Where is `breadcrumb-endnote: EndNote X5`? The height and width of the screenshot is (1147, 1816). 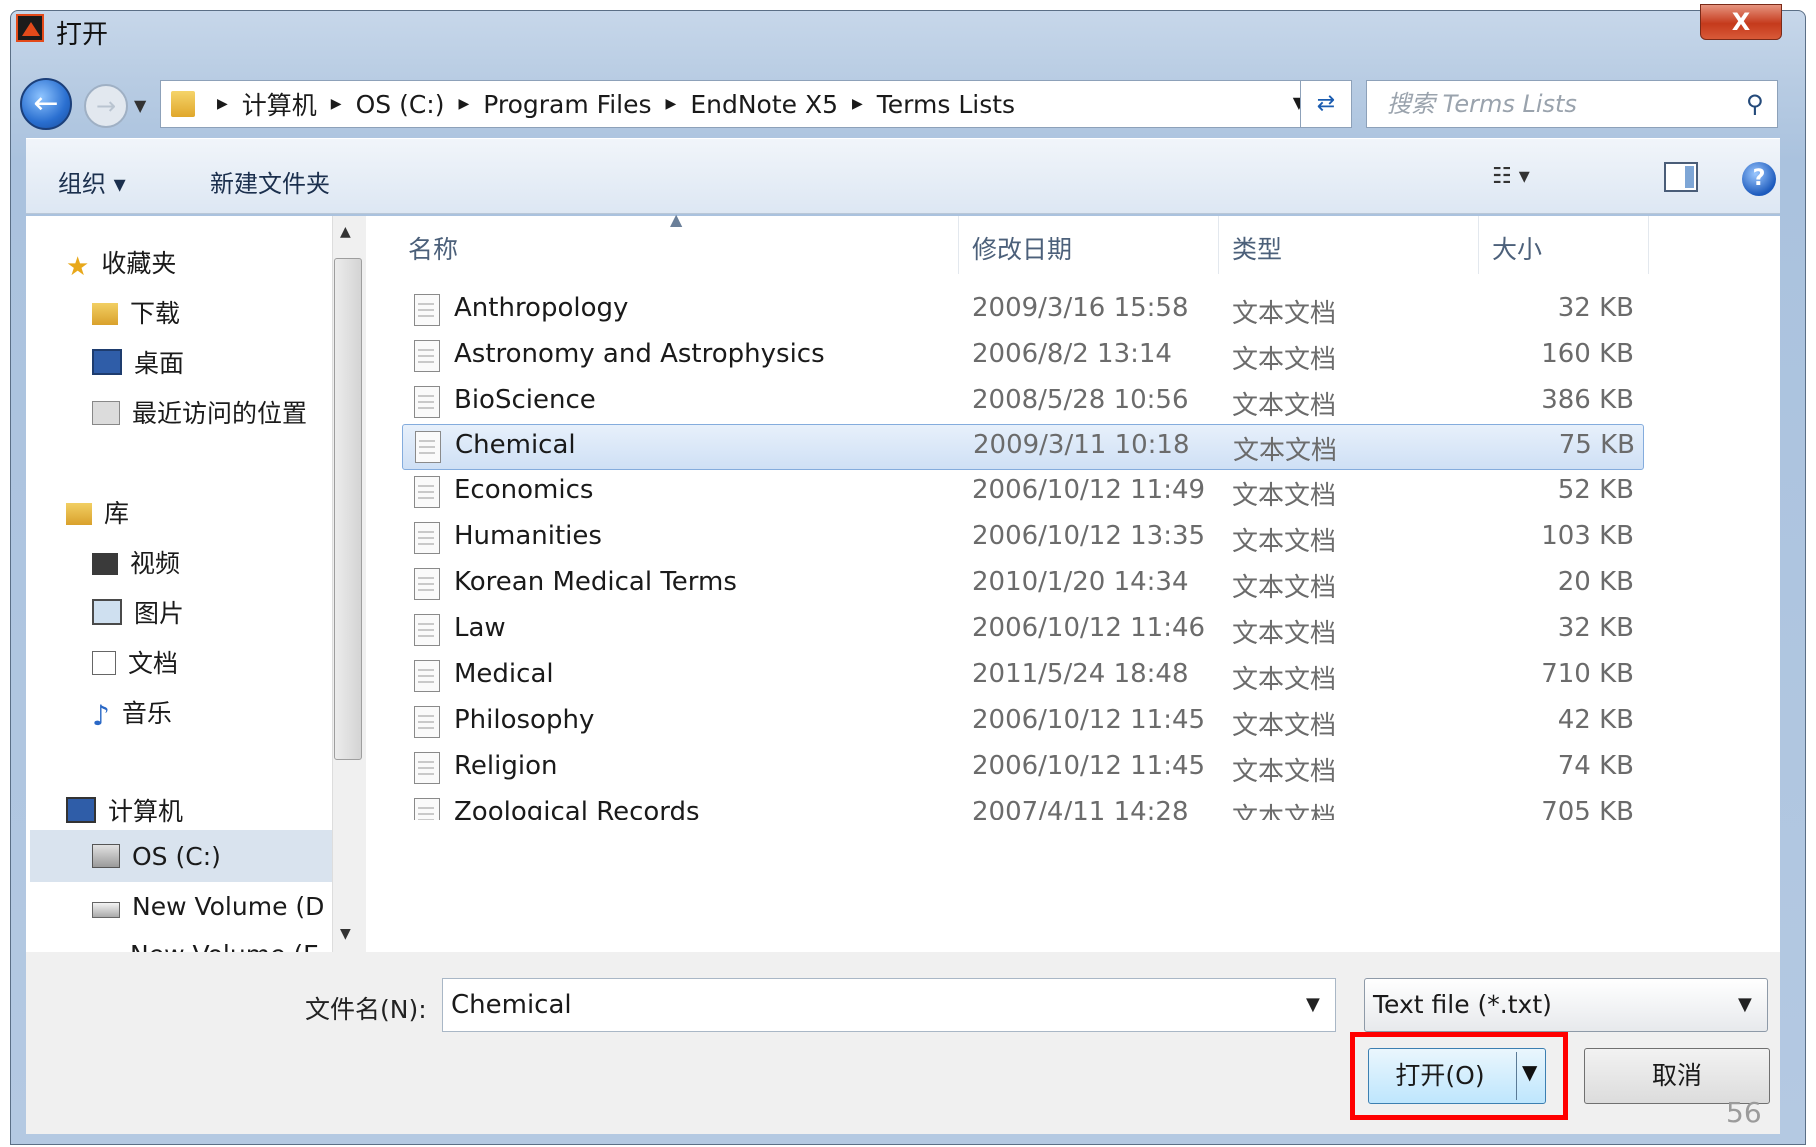 breadcrumb-endnote: EndNote X5 is located at coordinates (764, 104).